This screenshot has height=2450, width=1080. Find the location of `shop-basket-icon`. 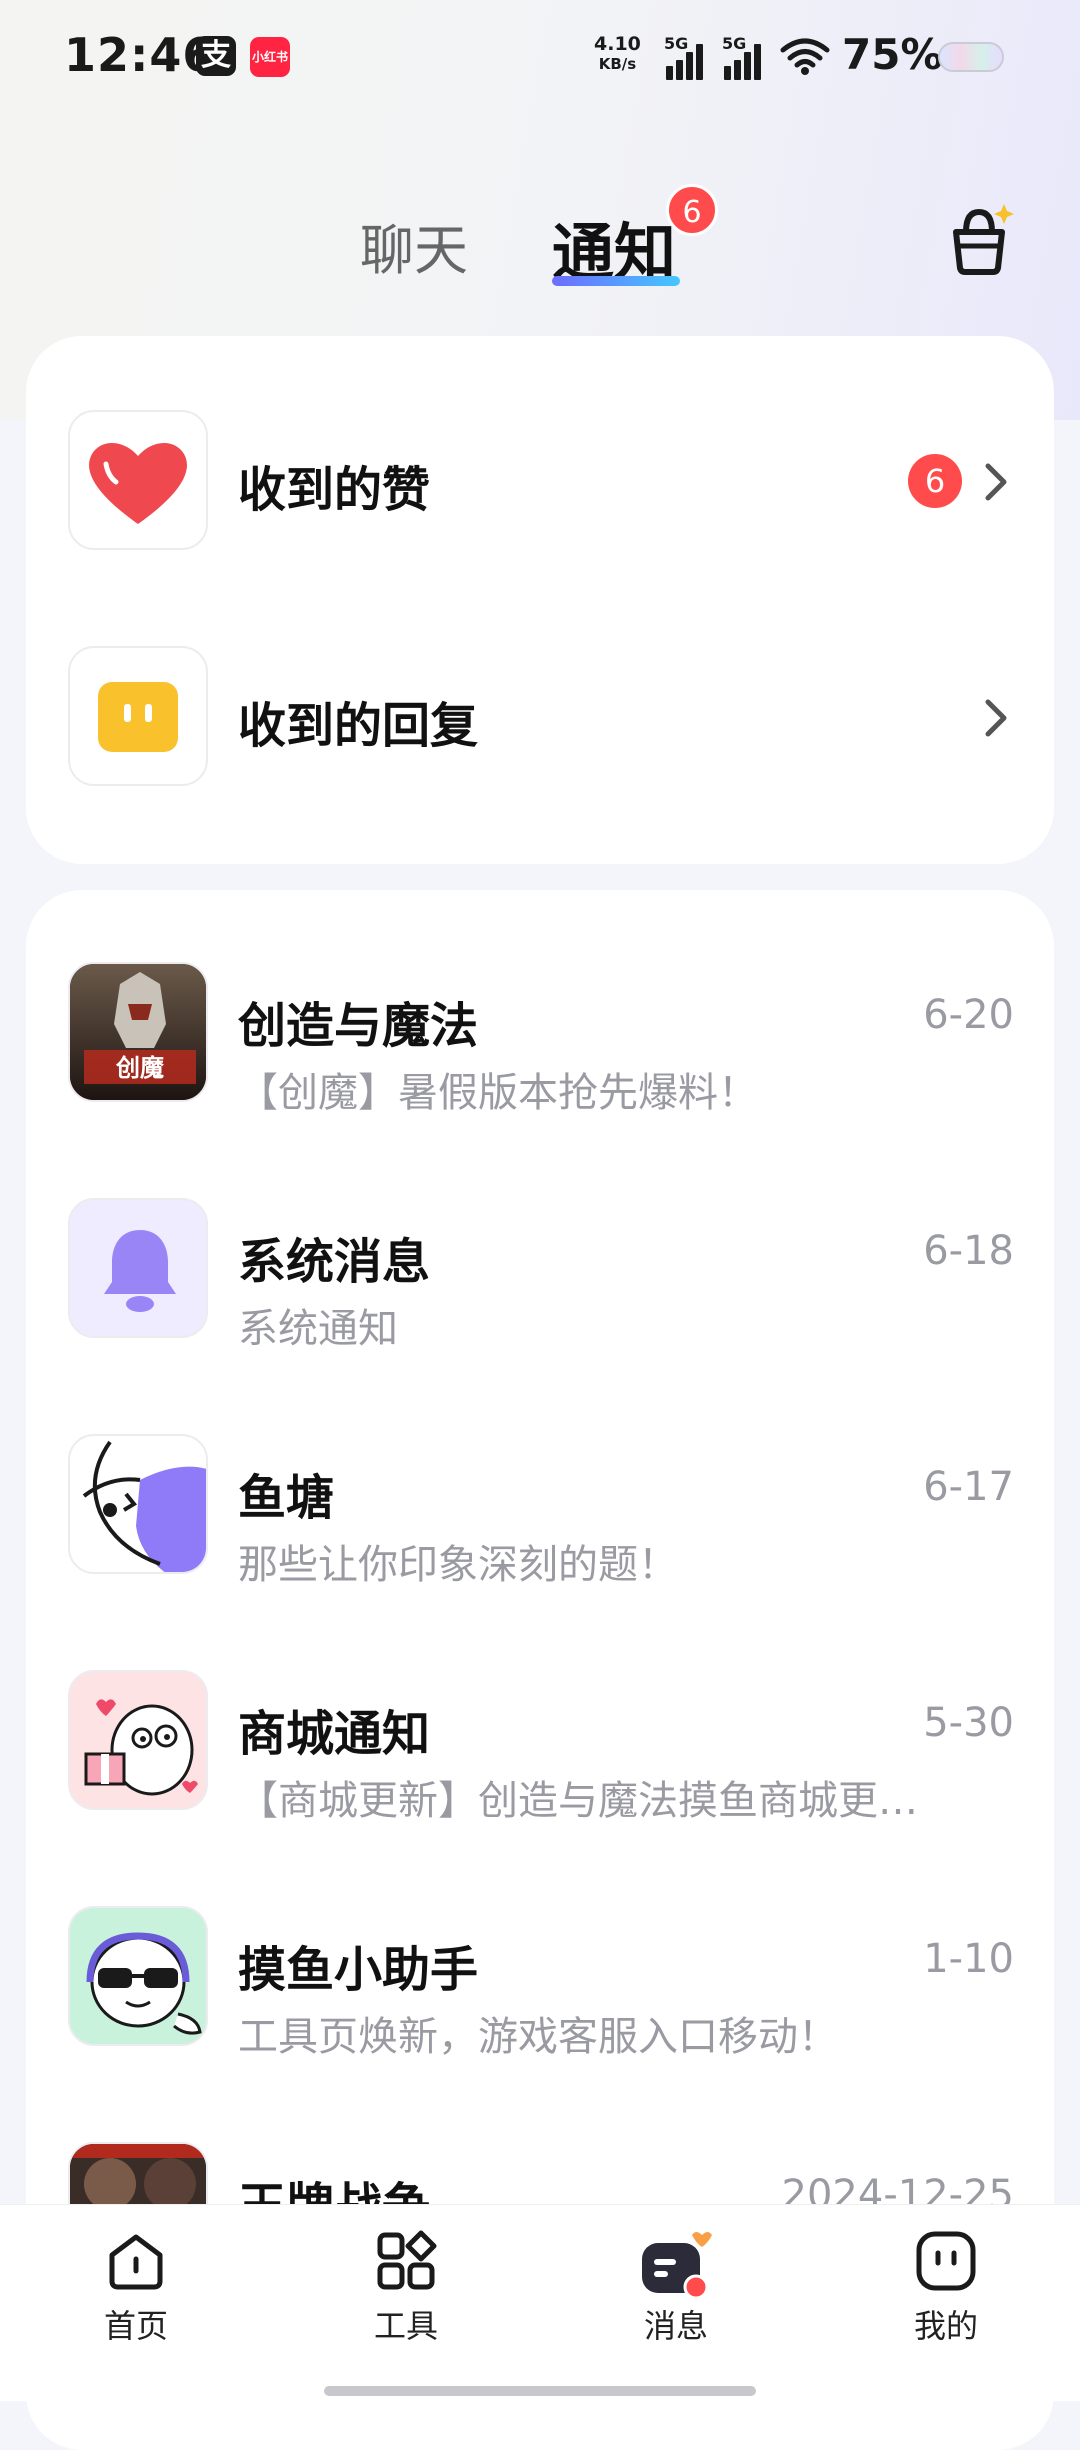

shop-basket-icon is located at coordinates (981, 238).